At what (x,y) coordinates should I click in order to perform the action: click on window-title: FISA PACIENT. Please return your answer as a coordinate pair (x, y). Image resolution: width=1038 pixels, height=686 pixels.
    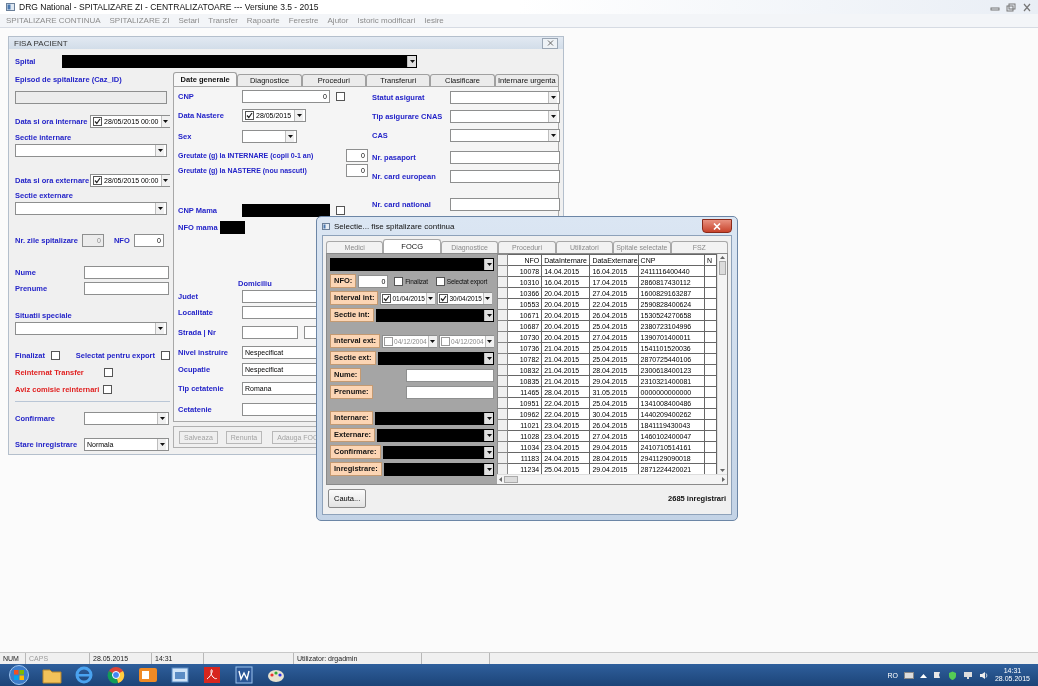
    Looking at the image, I should click on (41, 43).